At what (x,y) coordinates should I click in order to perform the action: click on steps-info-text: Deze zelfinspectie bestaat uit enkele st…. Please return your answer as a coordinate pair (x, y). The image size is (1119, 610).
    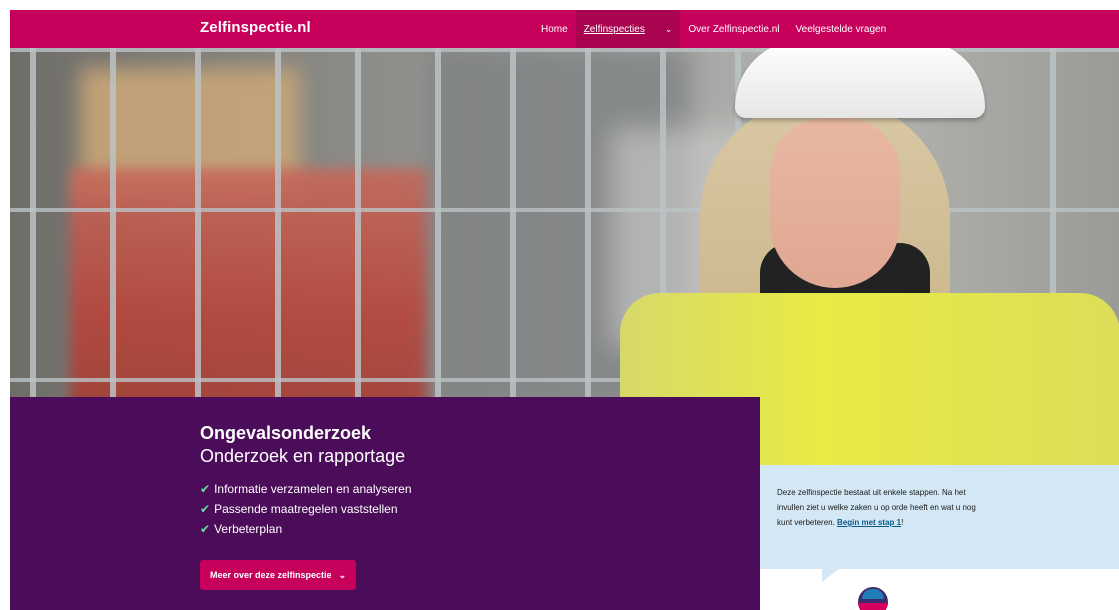
    Looking at the image, I should click on (877, 507).